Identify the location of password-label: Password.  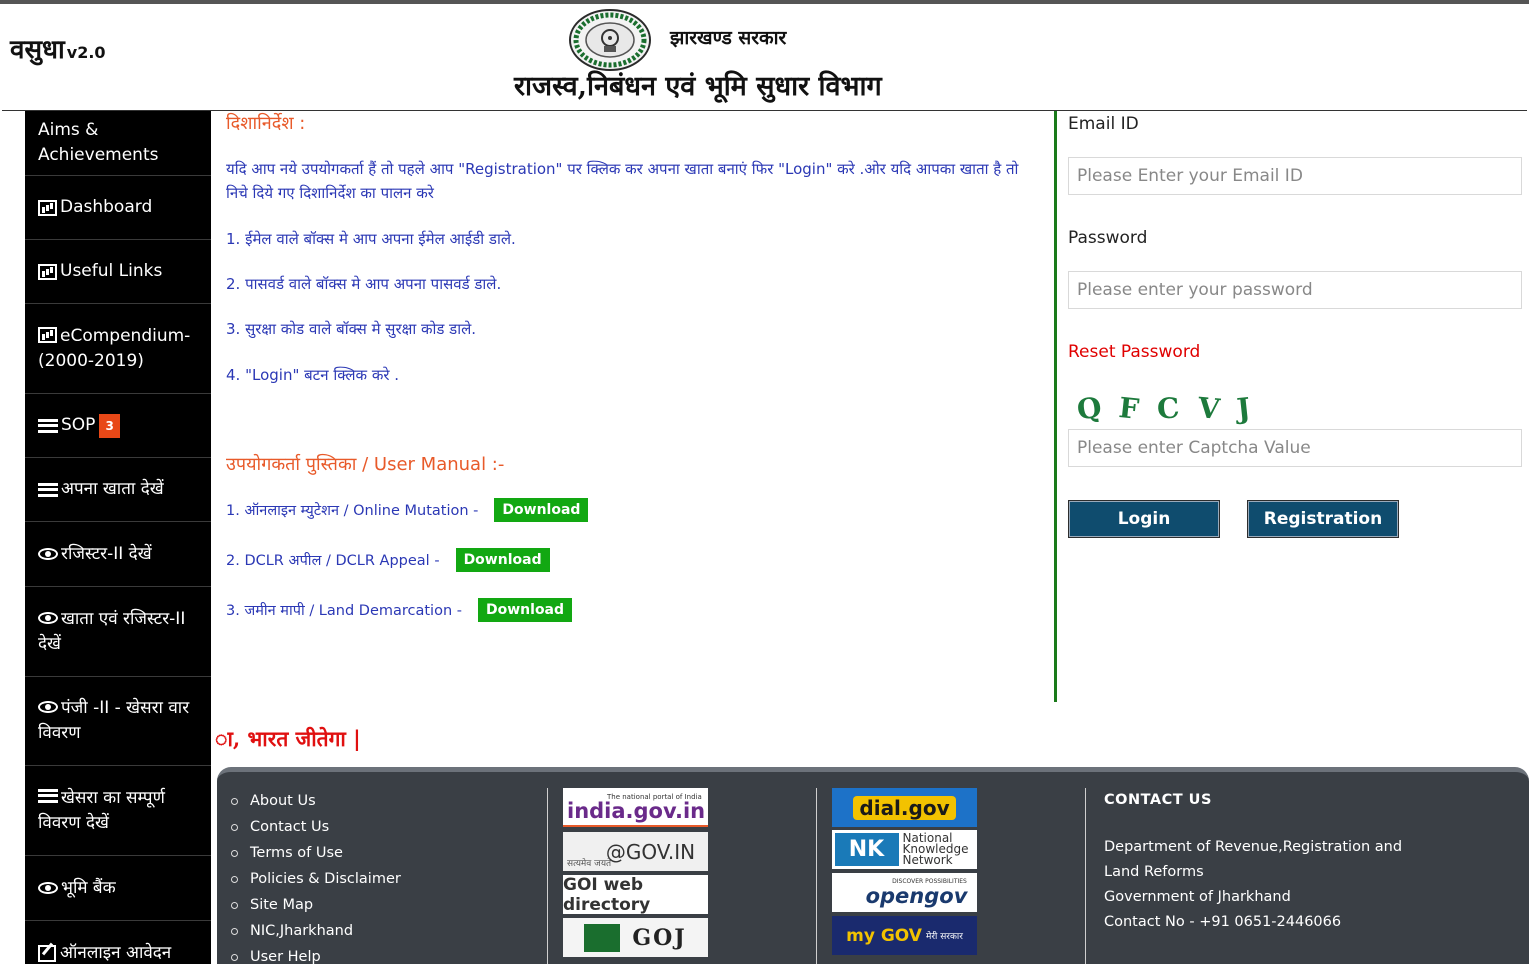
(1108, 238).